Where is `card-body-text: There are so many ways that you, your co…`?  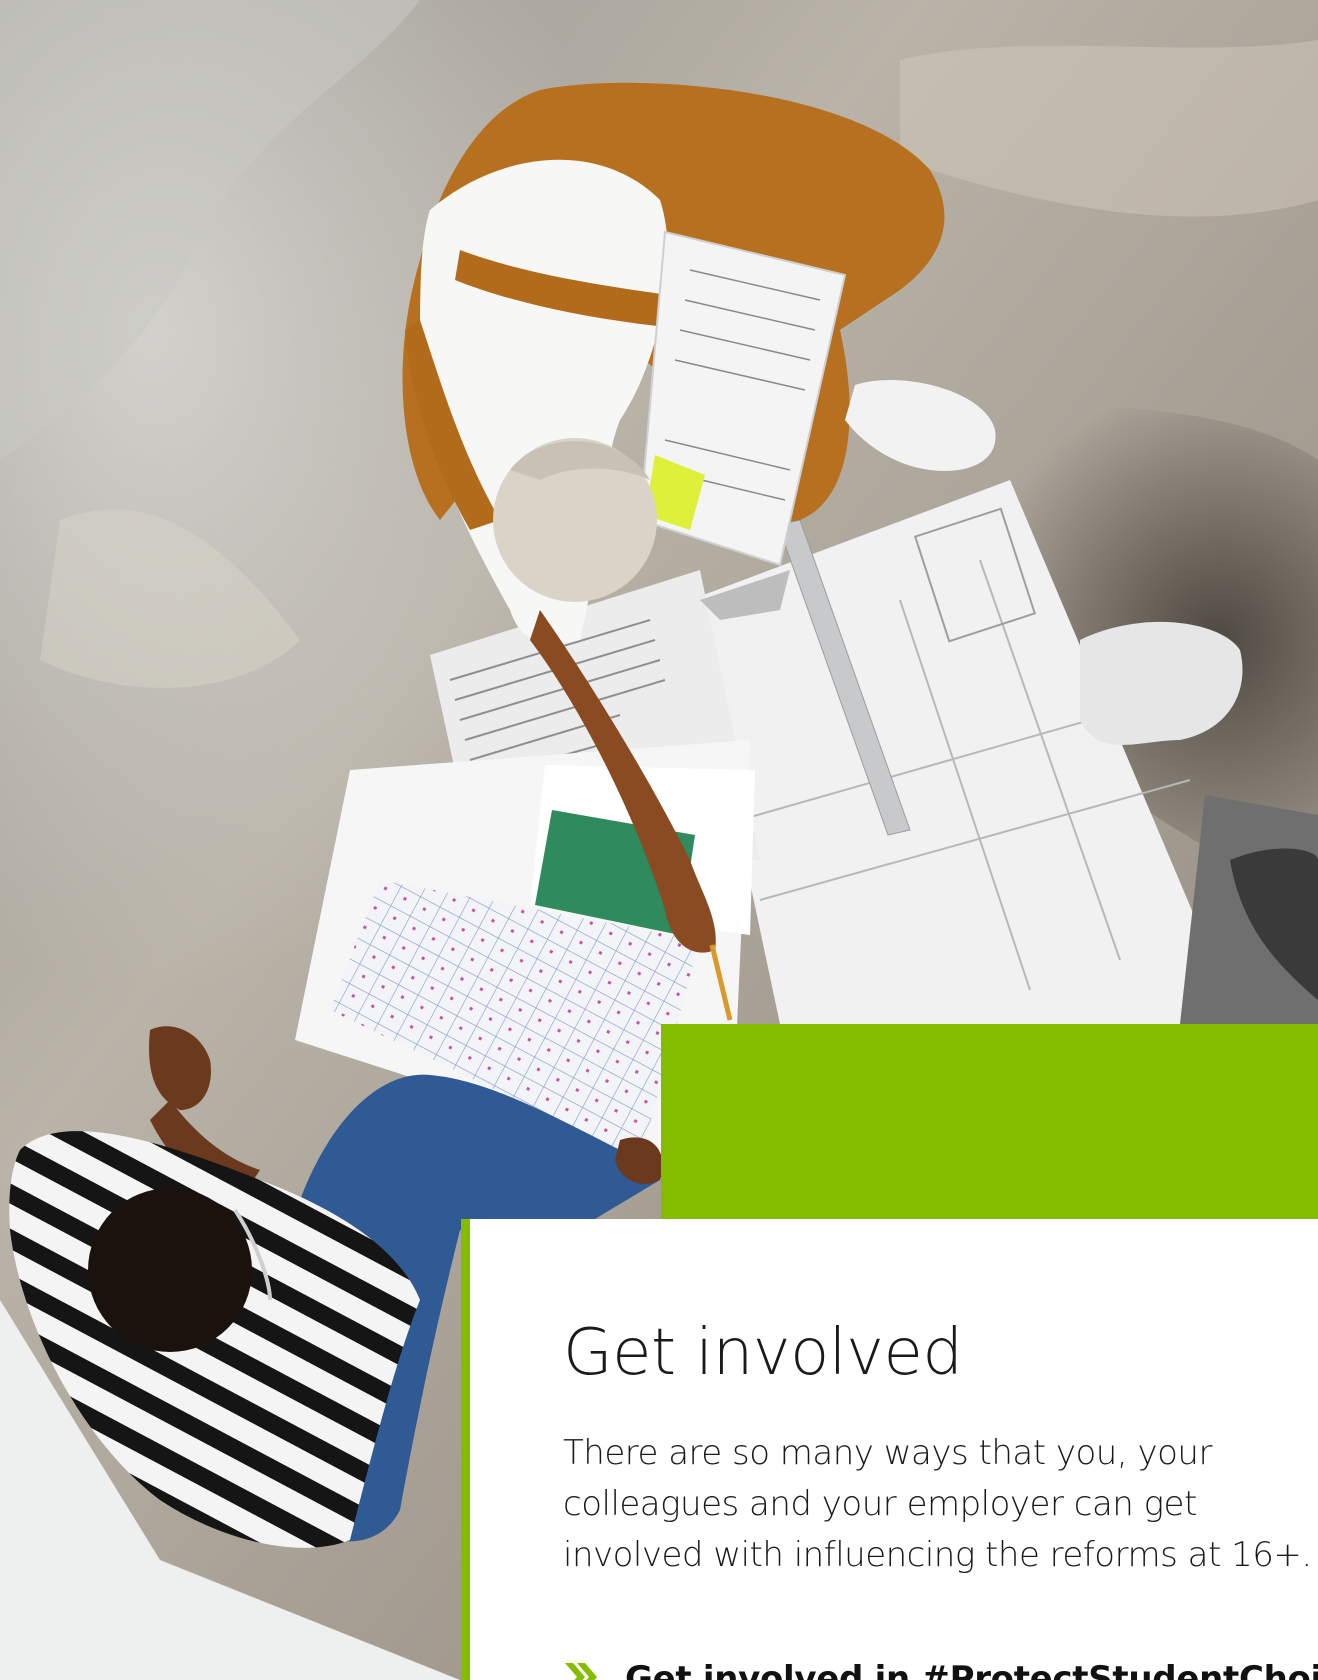 card-body-text: There are so many ways that you, your co… is located at coordinates (937, 1504).